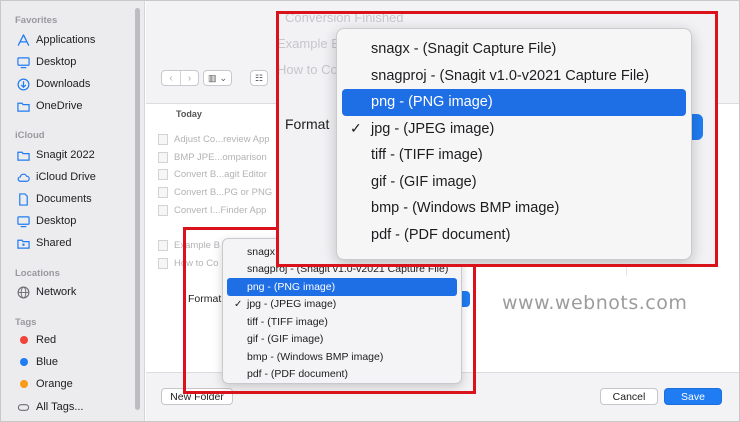  Describe the element at coordinates (26, 322) in the screenshot. I see `sidebar-section-tags: Tags` at that location.